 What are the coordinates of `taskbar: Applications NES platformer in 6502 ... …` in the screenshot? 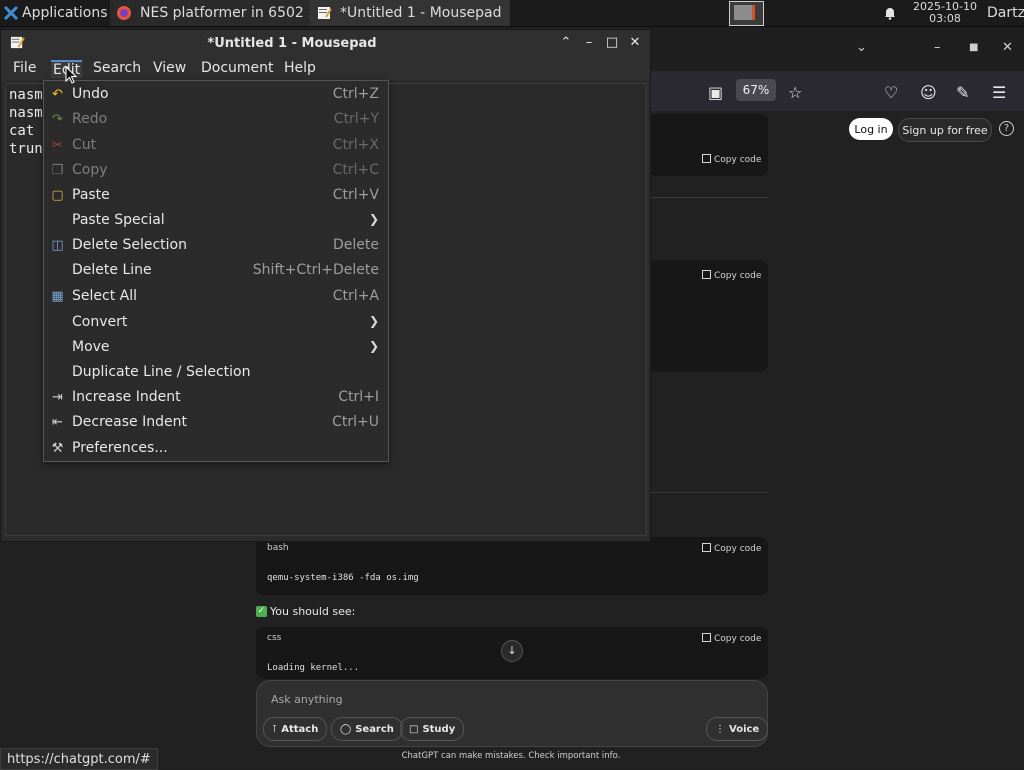 It's located at (512, 13).